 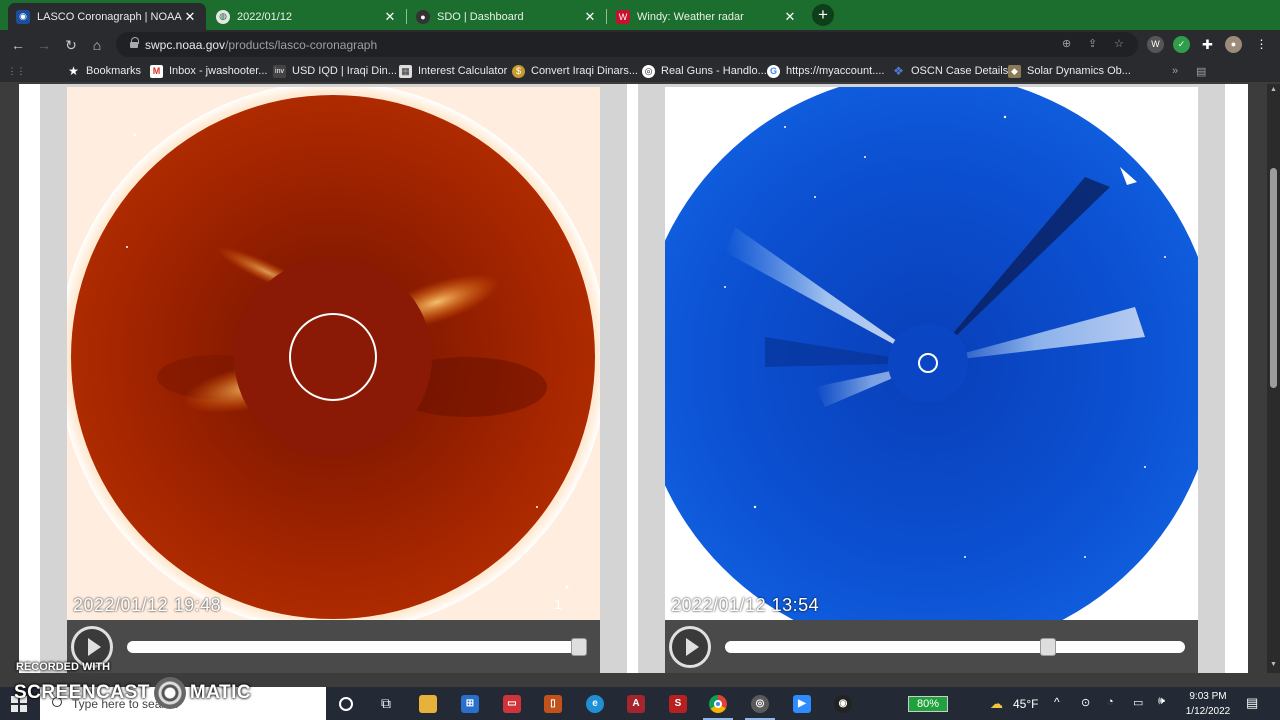 What do you see at coordinates (955, 647) in the screenshot?
I see `c3-timeline-slider` at bounding box center [955, 647].